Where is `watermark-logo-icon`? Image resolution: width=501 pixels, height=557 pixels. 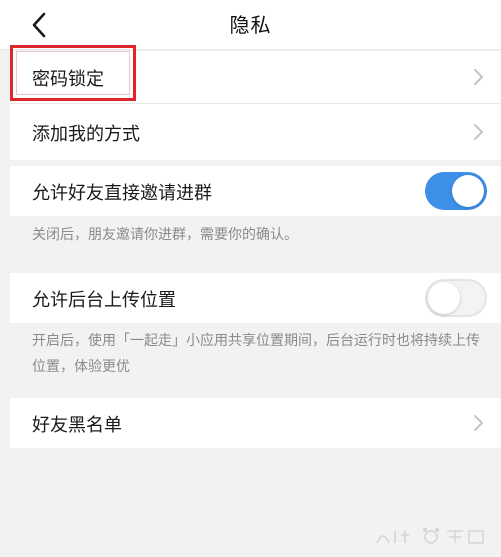
watermark-logo-icon is located at coordinates (430, 536).